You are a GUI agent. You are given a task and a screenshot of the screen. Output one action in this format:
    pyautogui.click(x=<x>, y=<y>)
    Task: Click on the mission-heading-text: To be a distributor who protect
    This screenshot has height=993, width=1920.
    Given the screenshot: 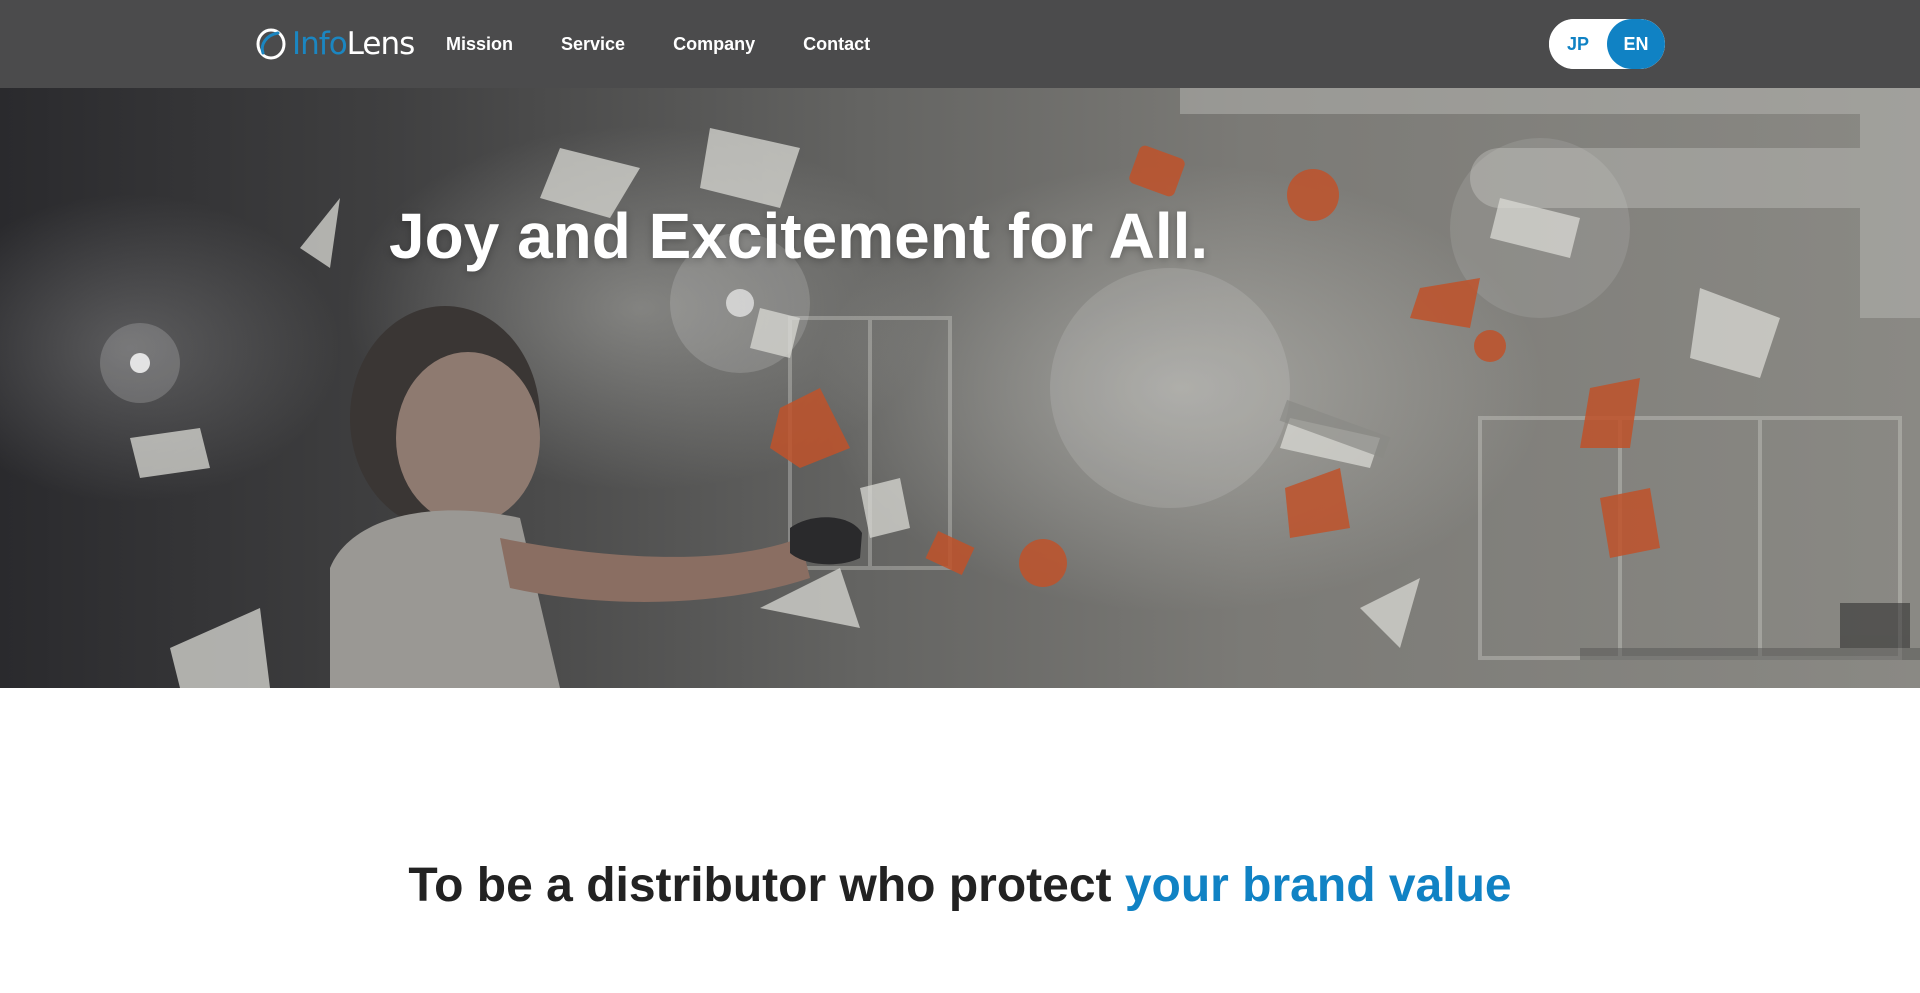 What is the action you would take?
    pyautogui.click(x=766, y=885)
    